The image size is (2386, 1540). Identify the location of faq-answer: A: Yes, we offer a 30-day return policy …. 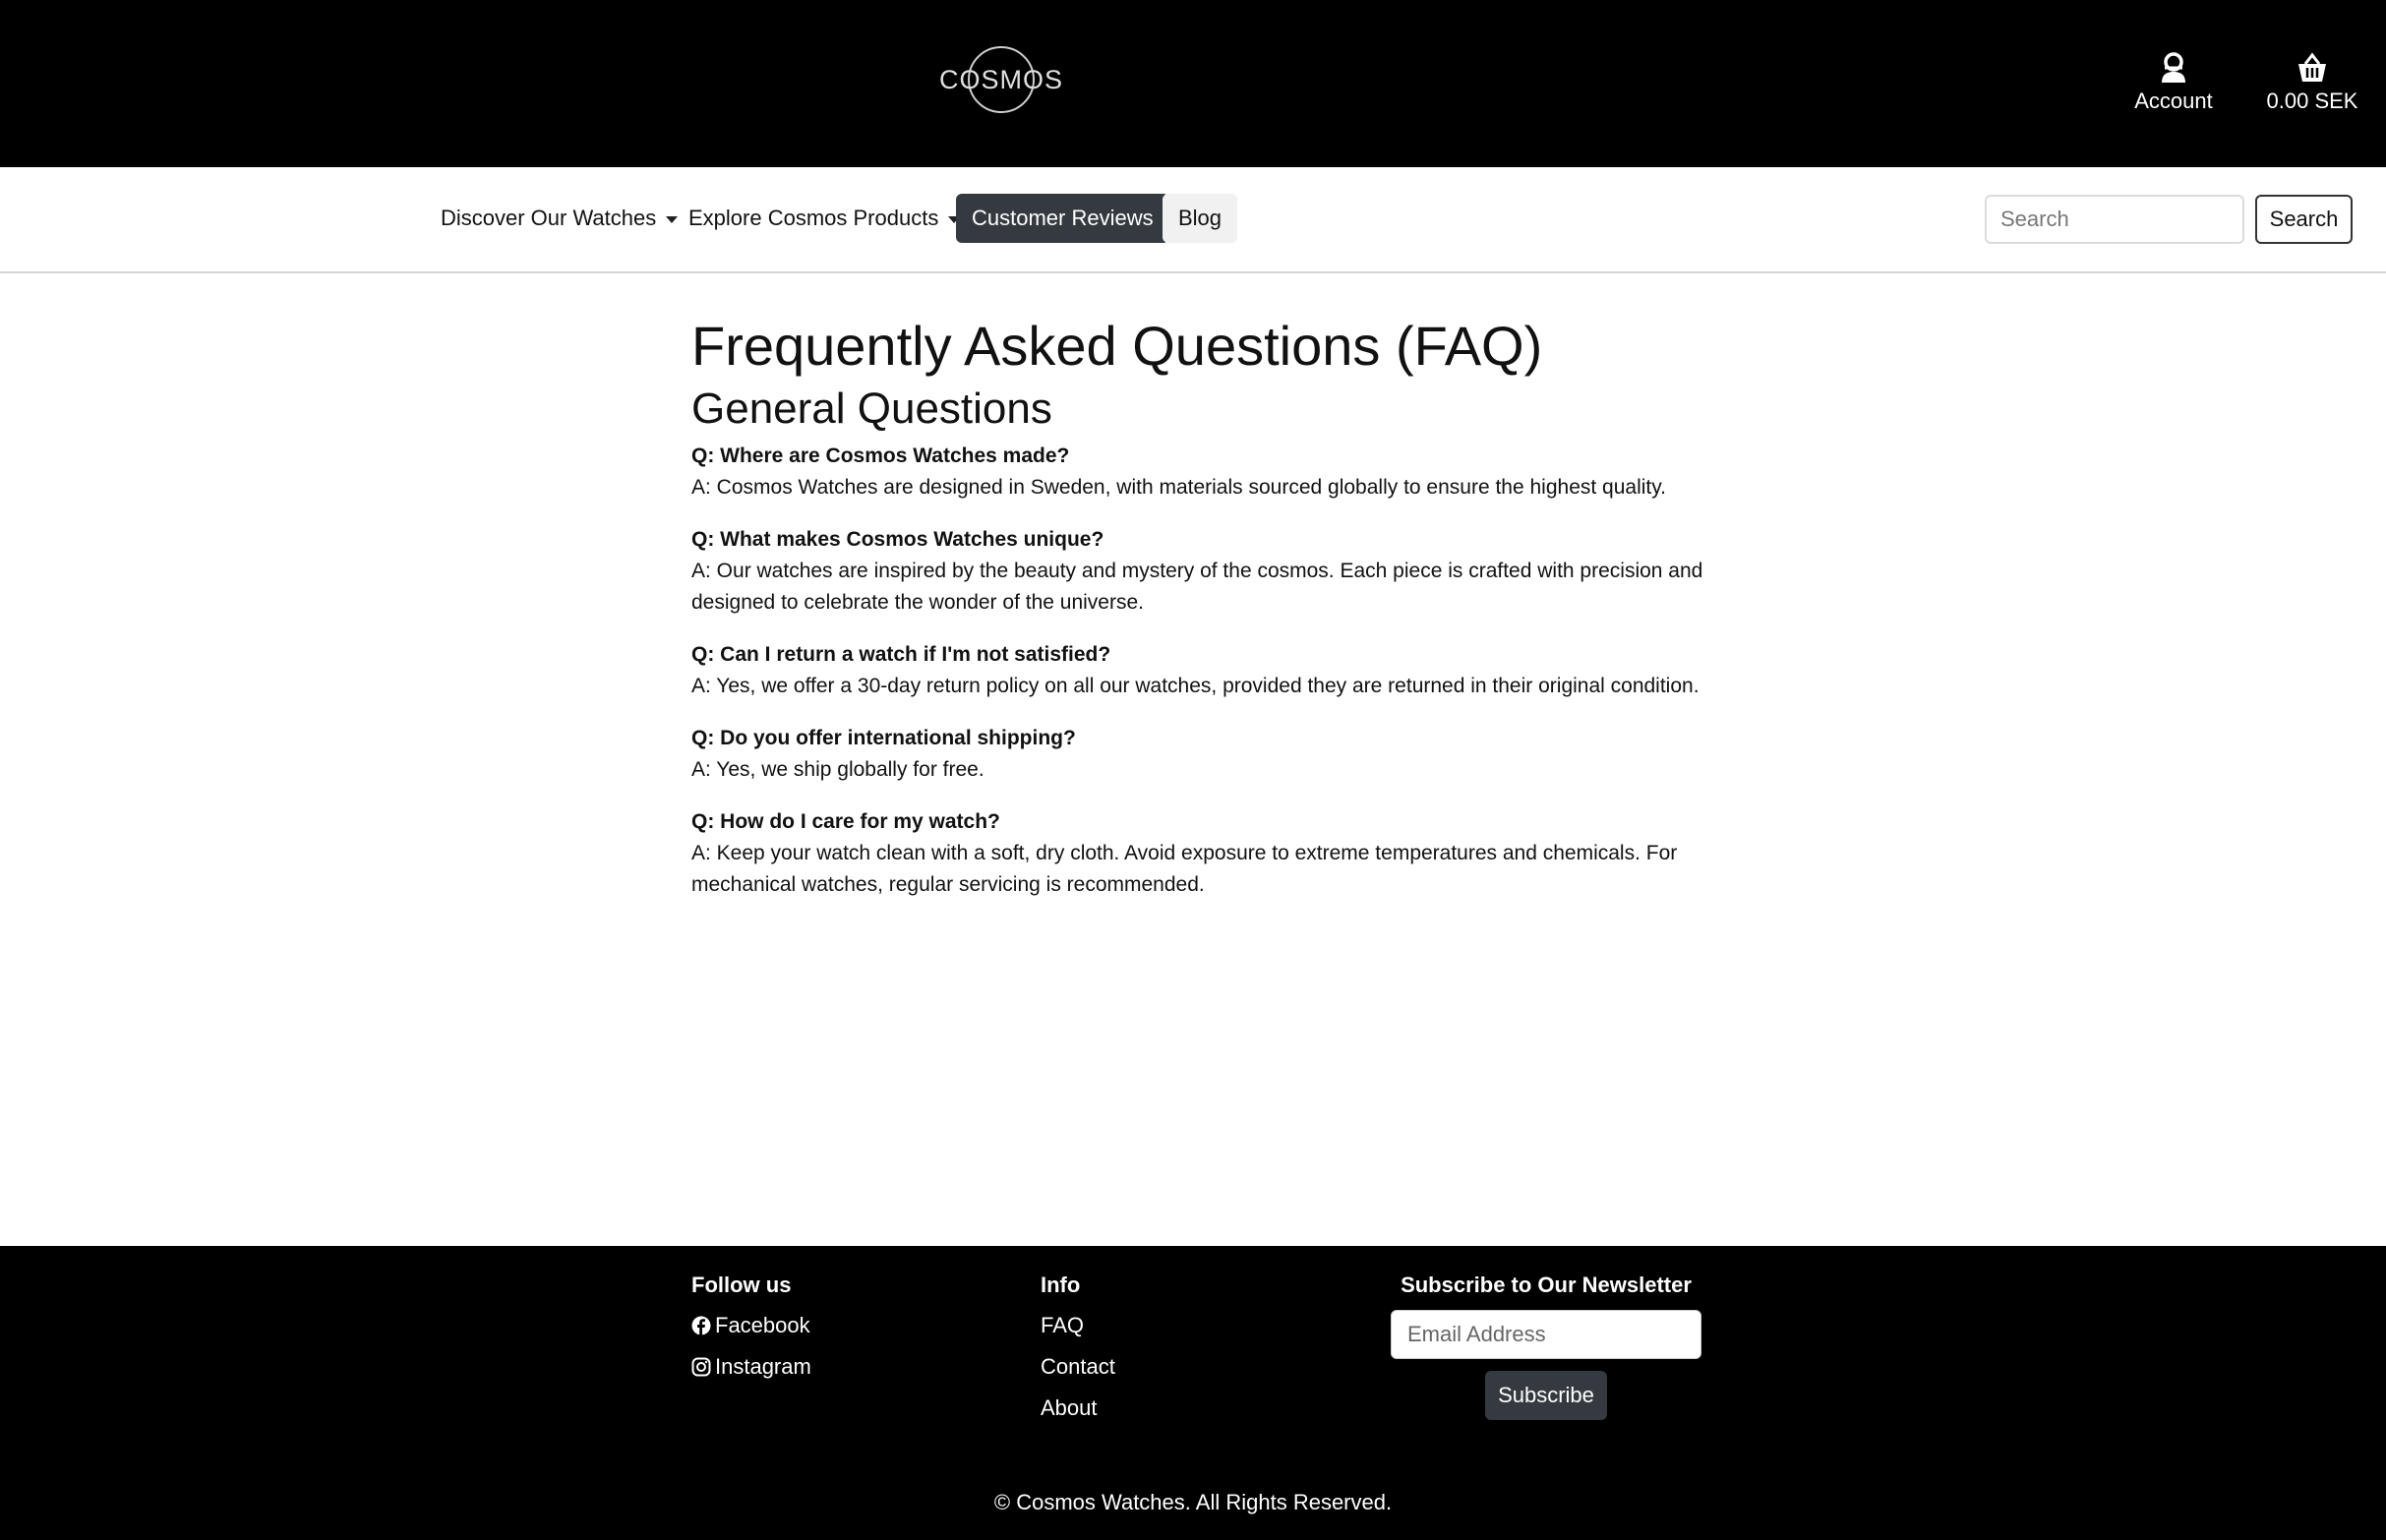
(1195, 686).